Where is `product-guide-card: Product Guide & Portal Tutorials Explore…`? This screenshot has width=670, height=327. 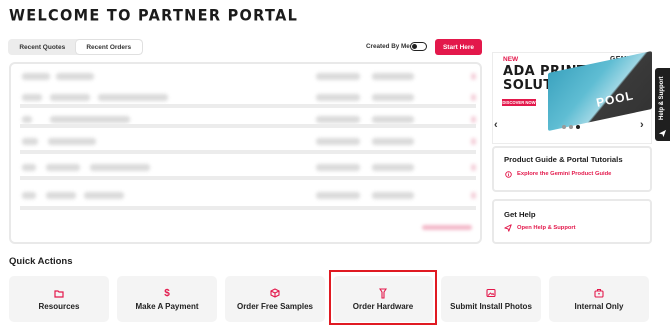 product-guide-card: Product Guide & Portal Tutorials Explore… is located at coordinates (572, 169).